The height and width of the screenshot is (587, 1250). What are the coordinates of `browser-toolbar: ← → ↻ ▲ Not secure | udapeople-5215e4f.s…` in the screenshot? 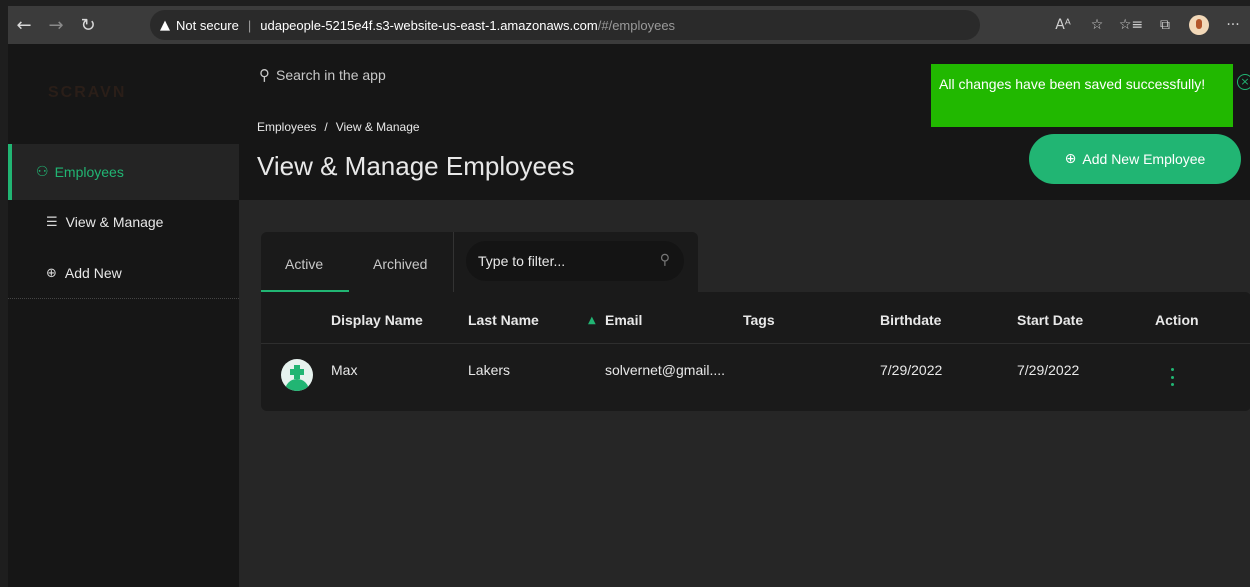 It's located at (629, 25).